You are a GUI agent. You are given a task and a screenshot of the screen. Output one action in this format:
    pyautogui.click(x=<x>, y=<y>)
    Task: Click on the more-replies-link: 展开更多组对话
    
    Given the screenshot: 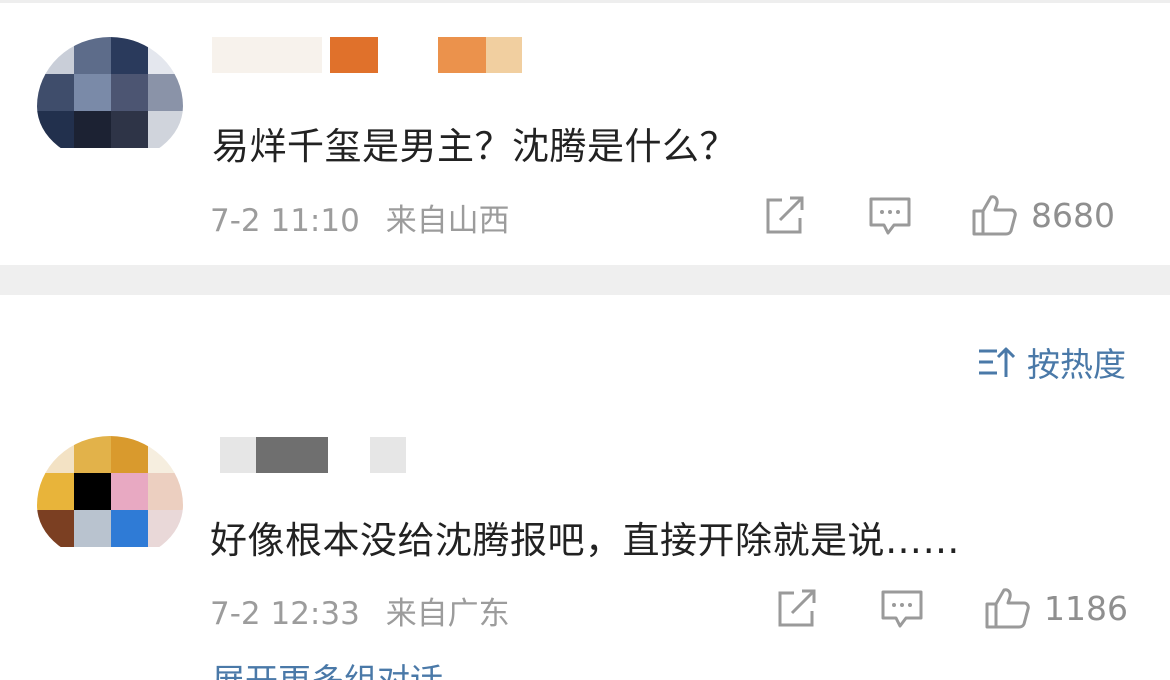 What is the action you would take?
    pyautogui.click(x=327, y=671)
    